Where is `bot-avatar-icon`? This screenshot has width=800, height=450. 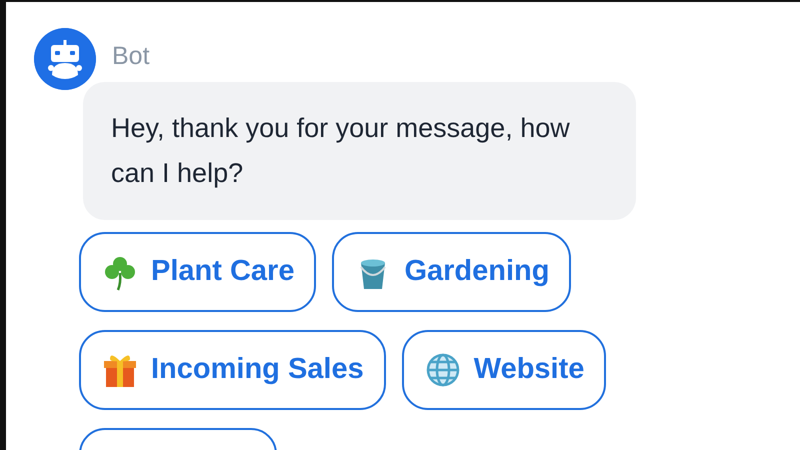
bot-avatar-icon is located at coordinates (65, 59).